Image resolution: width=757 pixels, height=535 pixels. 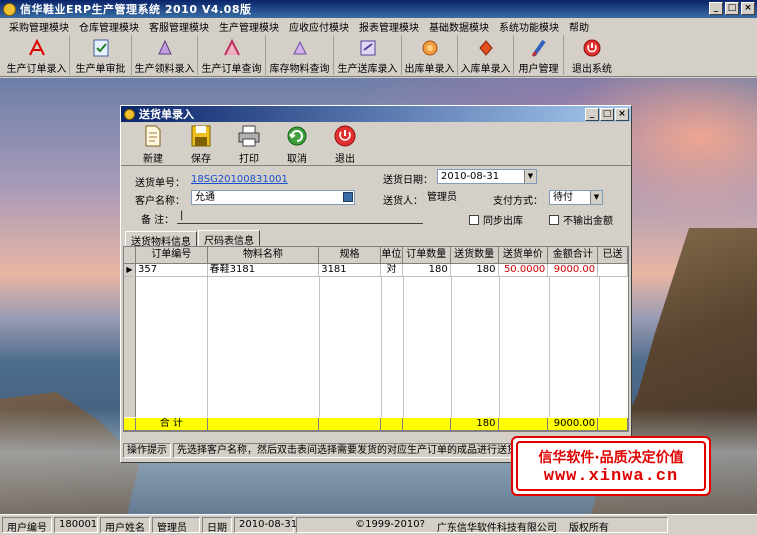 What do you see at coordinates (368, 47) in the screenshot?
I see `delivery-icon` at bounding box center [368, 47].